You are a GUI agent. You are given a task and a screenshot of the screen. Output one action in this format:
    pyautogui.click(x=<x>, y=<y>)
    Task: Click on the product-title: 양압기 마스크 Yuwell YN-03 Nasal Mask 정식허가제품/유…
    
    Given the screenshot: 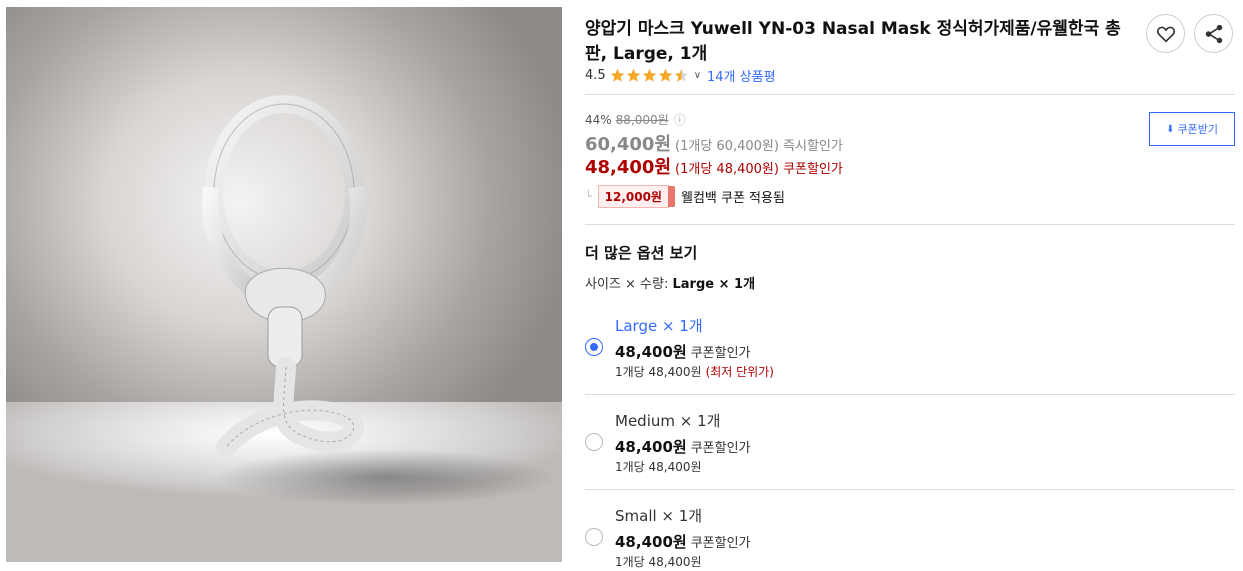 What is the action you would take?
    pyautogui.click(x=853, y=41)
    